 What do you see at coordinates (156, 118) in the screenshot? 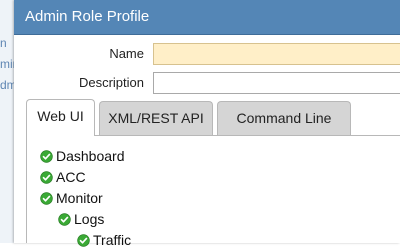
I see `tab-xml-rest-api: XML/REST API` at bounding box center [156, 118].